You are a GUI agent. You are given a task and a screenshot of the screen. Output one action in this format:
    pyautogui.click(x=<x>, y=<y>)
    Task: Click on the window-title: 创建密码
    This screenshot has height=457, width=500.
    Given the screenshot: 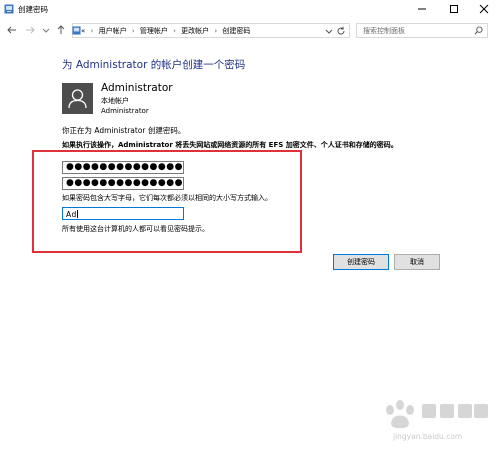 What is the action you would take?
    pyautogui.click(x=33, y=9)
    